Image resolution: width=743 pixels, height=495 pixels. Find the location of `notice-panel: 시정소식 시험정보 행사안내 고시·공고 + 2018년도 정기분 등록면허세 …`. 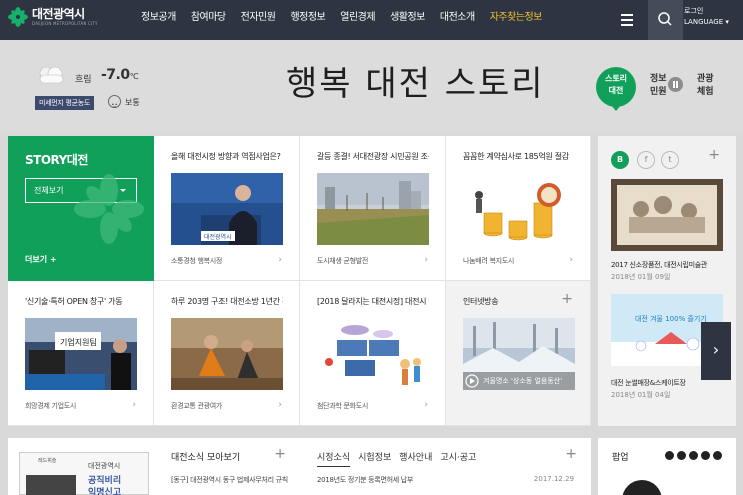

notice-panel: 시정소식 시험정보 행사안내 고시·공고 + 2018년도 정기분 등록면허세 … is located at coordinates (445, 466).